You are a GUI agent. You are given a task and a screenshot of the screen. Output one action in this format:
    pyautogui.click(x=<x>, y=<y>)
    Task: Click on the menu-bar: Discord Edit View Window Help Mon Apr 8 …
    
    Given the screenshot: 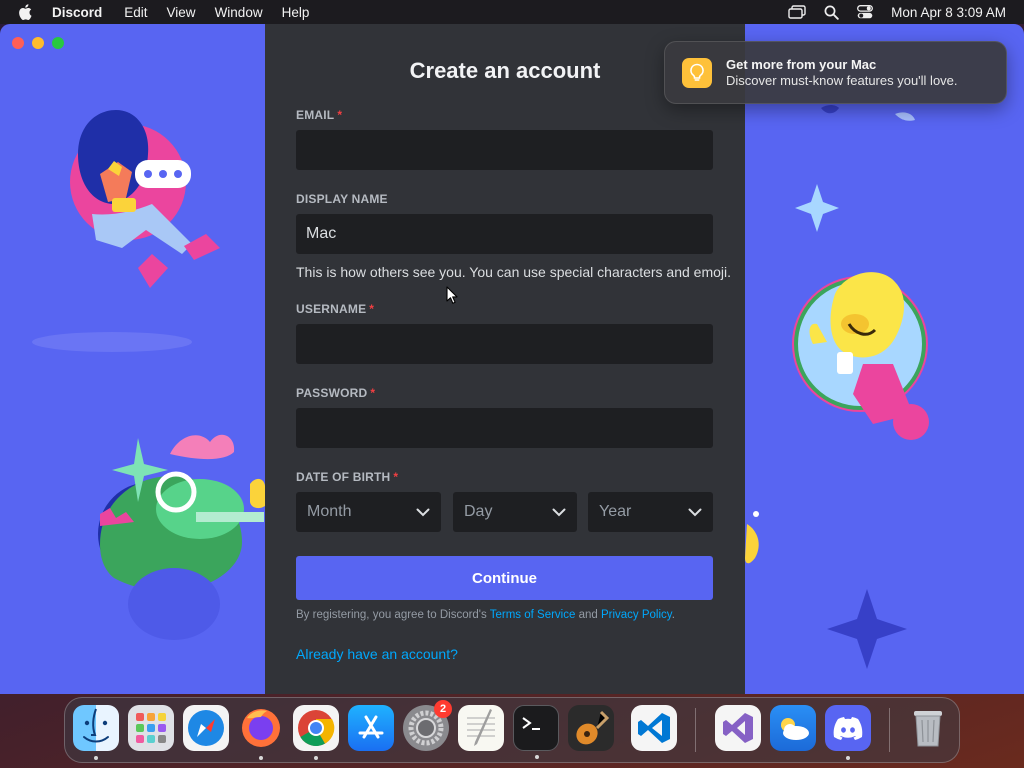 What is the action you would take?
    pyautogui.click(x=512, y=12)
    